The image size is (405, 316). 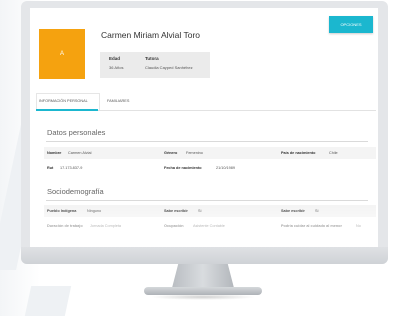 I want to click on rut-value: 17.173.837-9, so click(x=71, y=168).